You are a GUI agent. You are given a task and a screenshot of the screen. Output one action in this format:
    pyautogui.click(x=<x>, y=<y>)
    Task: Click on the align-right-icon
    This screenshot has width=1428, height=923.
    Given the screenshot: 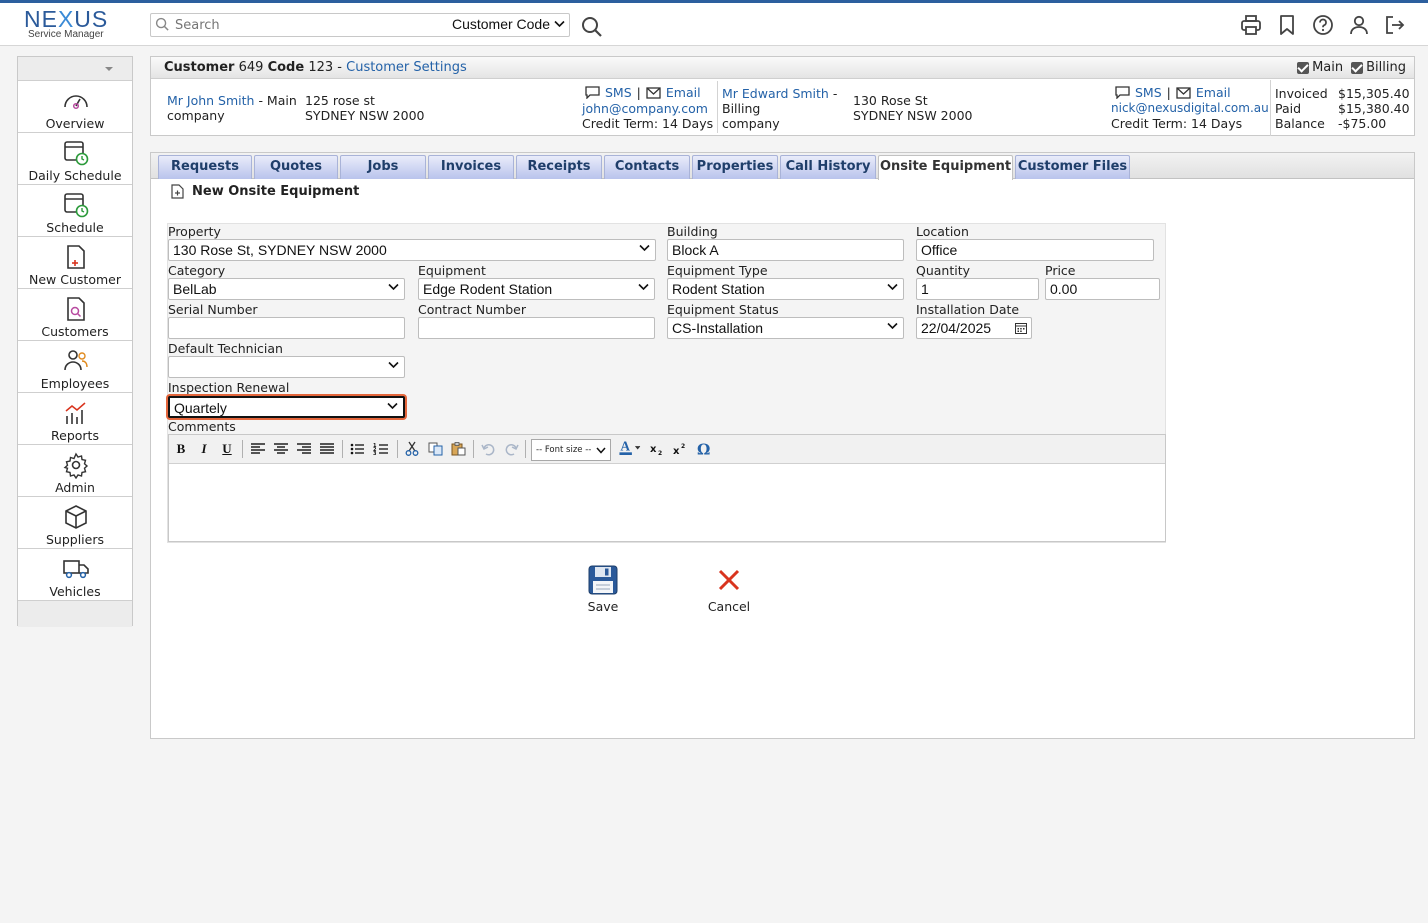 What is the action you would take?
    pyautogui.click(x=304, y=449)
    